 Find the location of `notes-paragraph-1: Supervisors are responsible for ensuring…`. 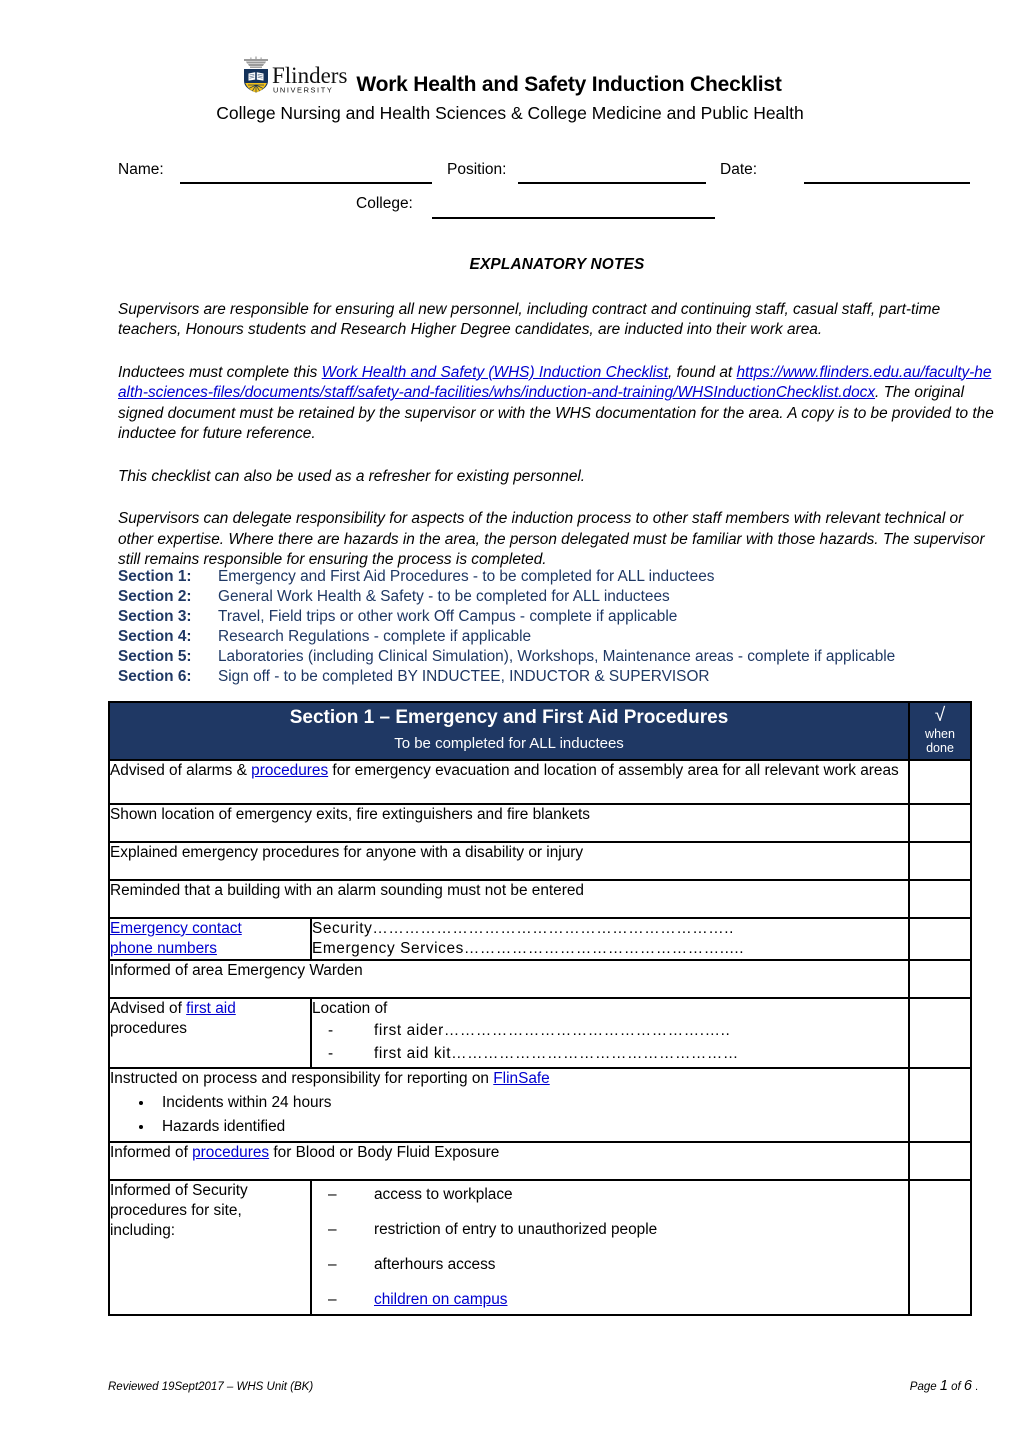

notes-paragraph-1: Supervisors are responsible for ensuring… is located at coordinates (529, 319).